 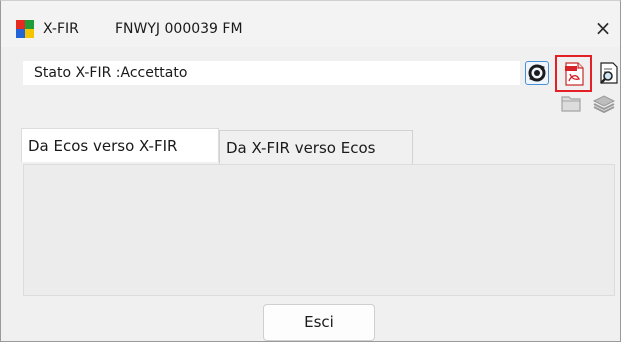 What do you see at coordinates (319, 322) in the screenshot?
I see `exit-button: Esci` at bounding box center [319, 322].